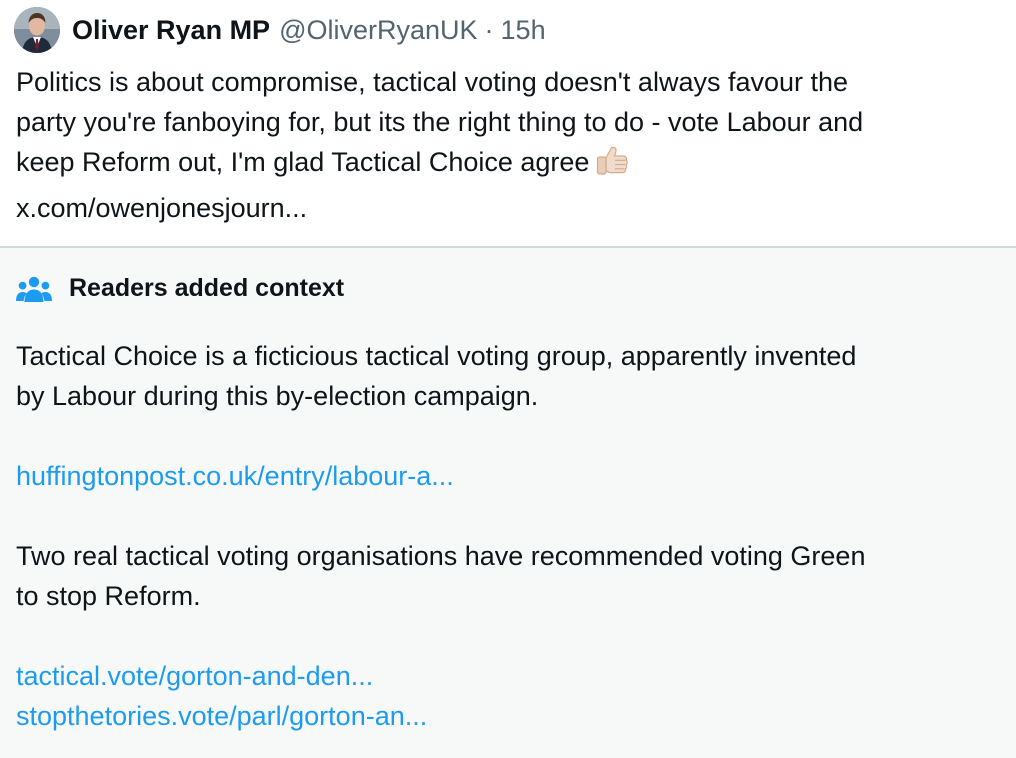  What do you see at coordinates (108, 596) in the screenshot?
I see `note-text-line: to stop Reform.` at bounding box center [108, 596].